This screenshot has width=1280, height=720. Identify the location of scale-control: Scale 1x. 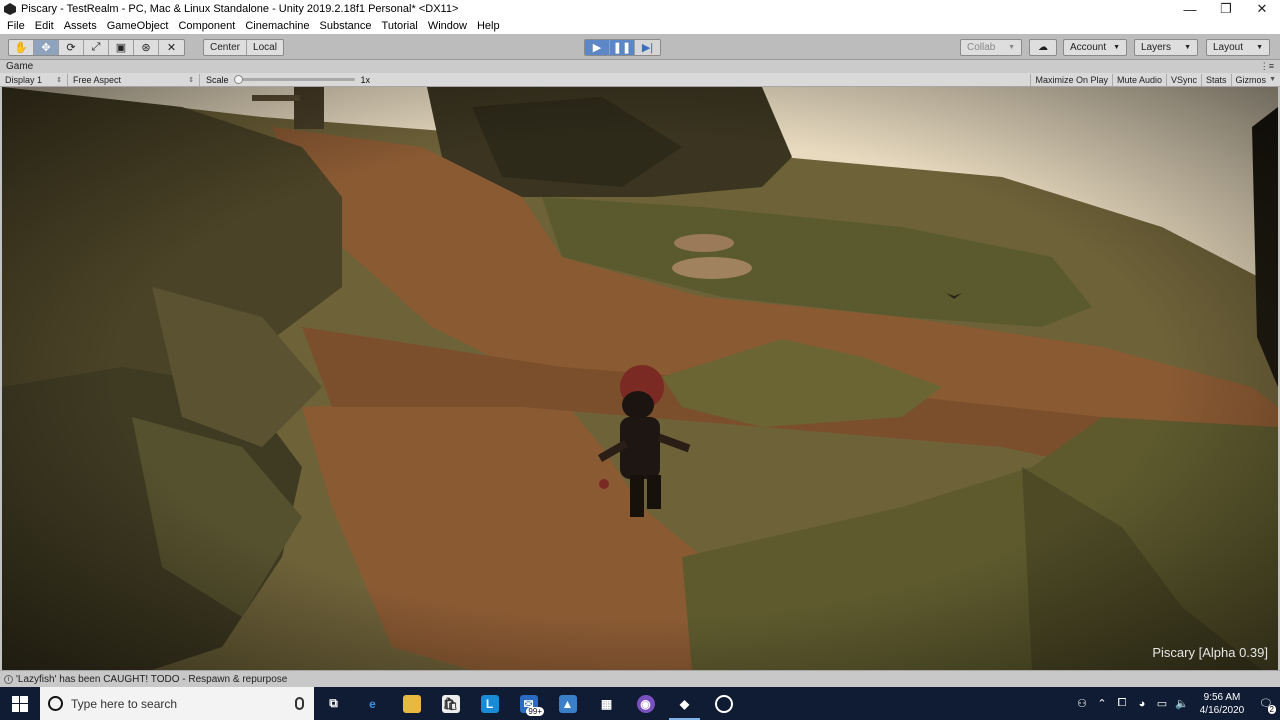
(285, 80).